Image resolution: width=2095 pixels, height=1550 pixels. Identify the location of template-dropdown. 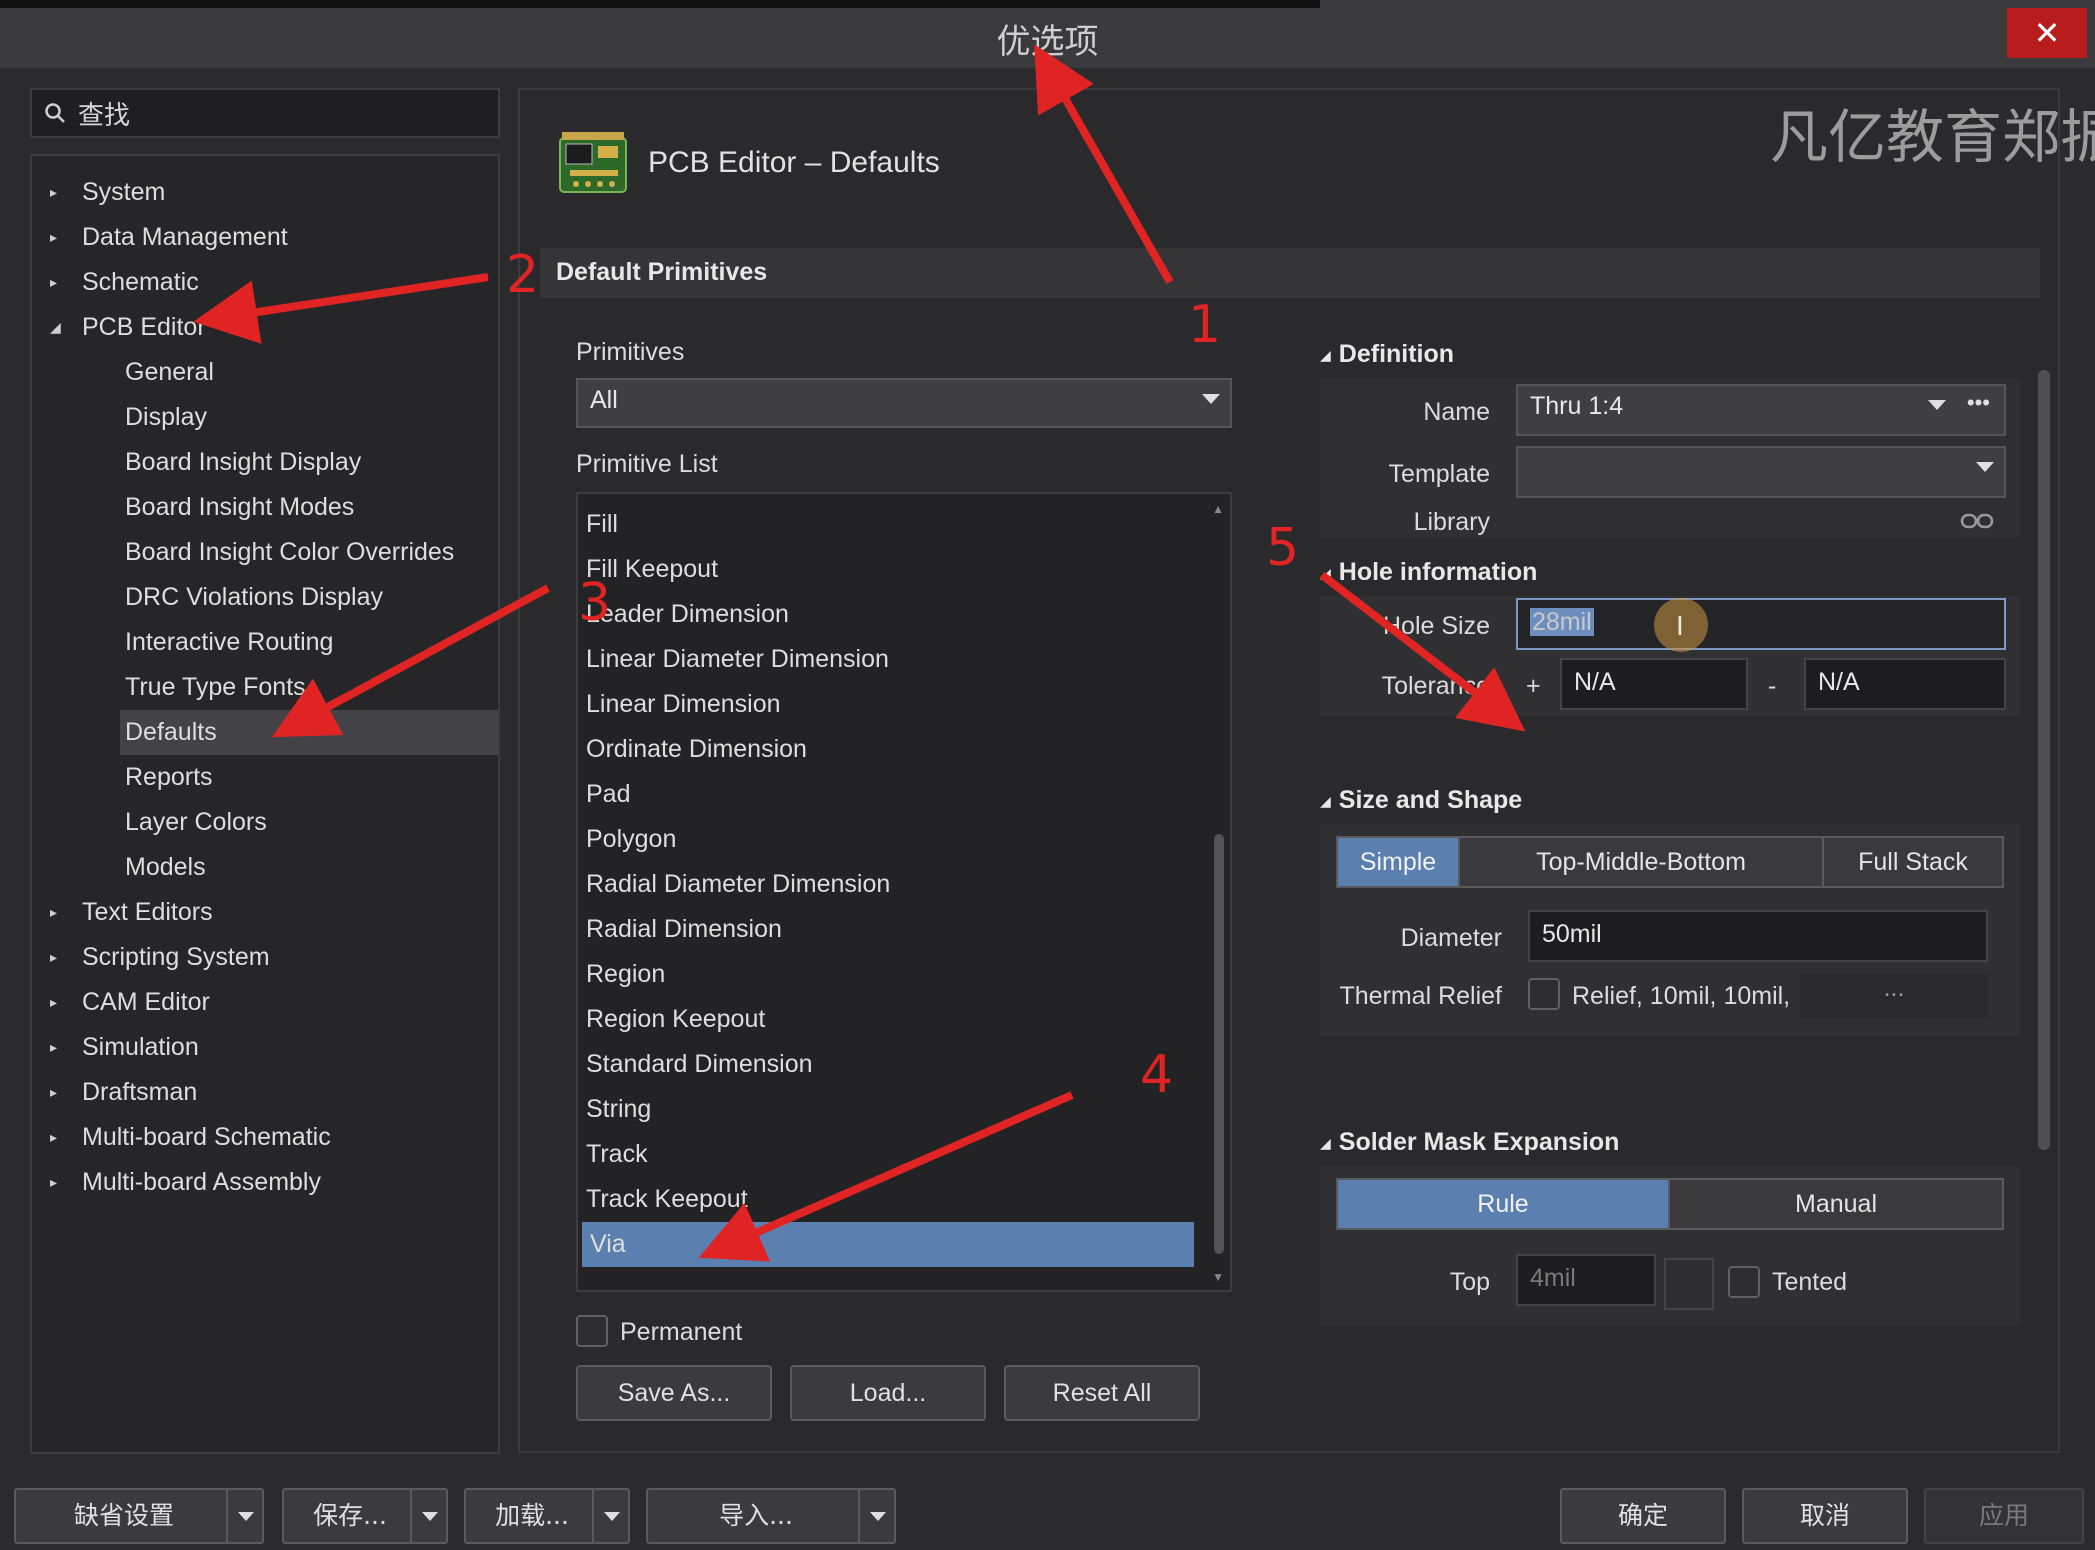
(1761, 472).